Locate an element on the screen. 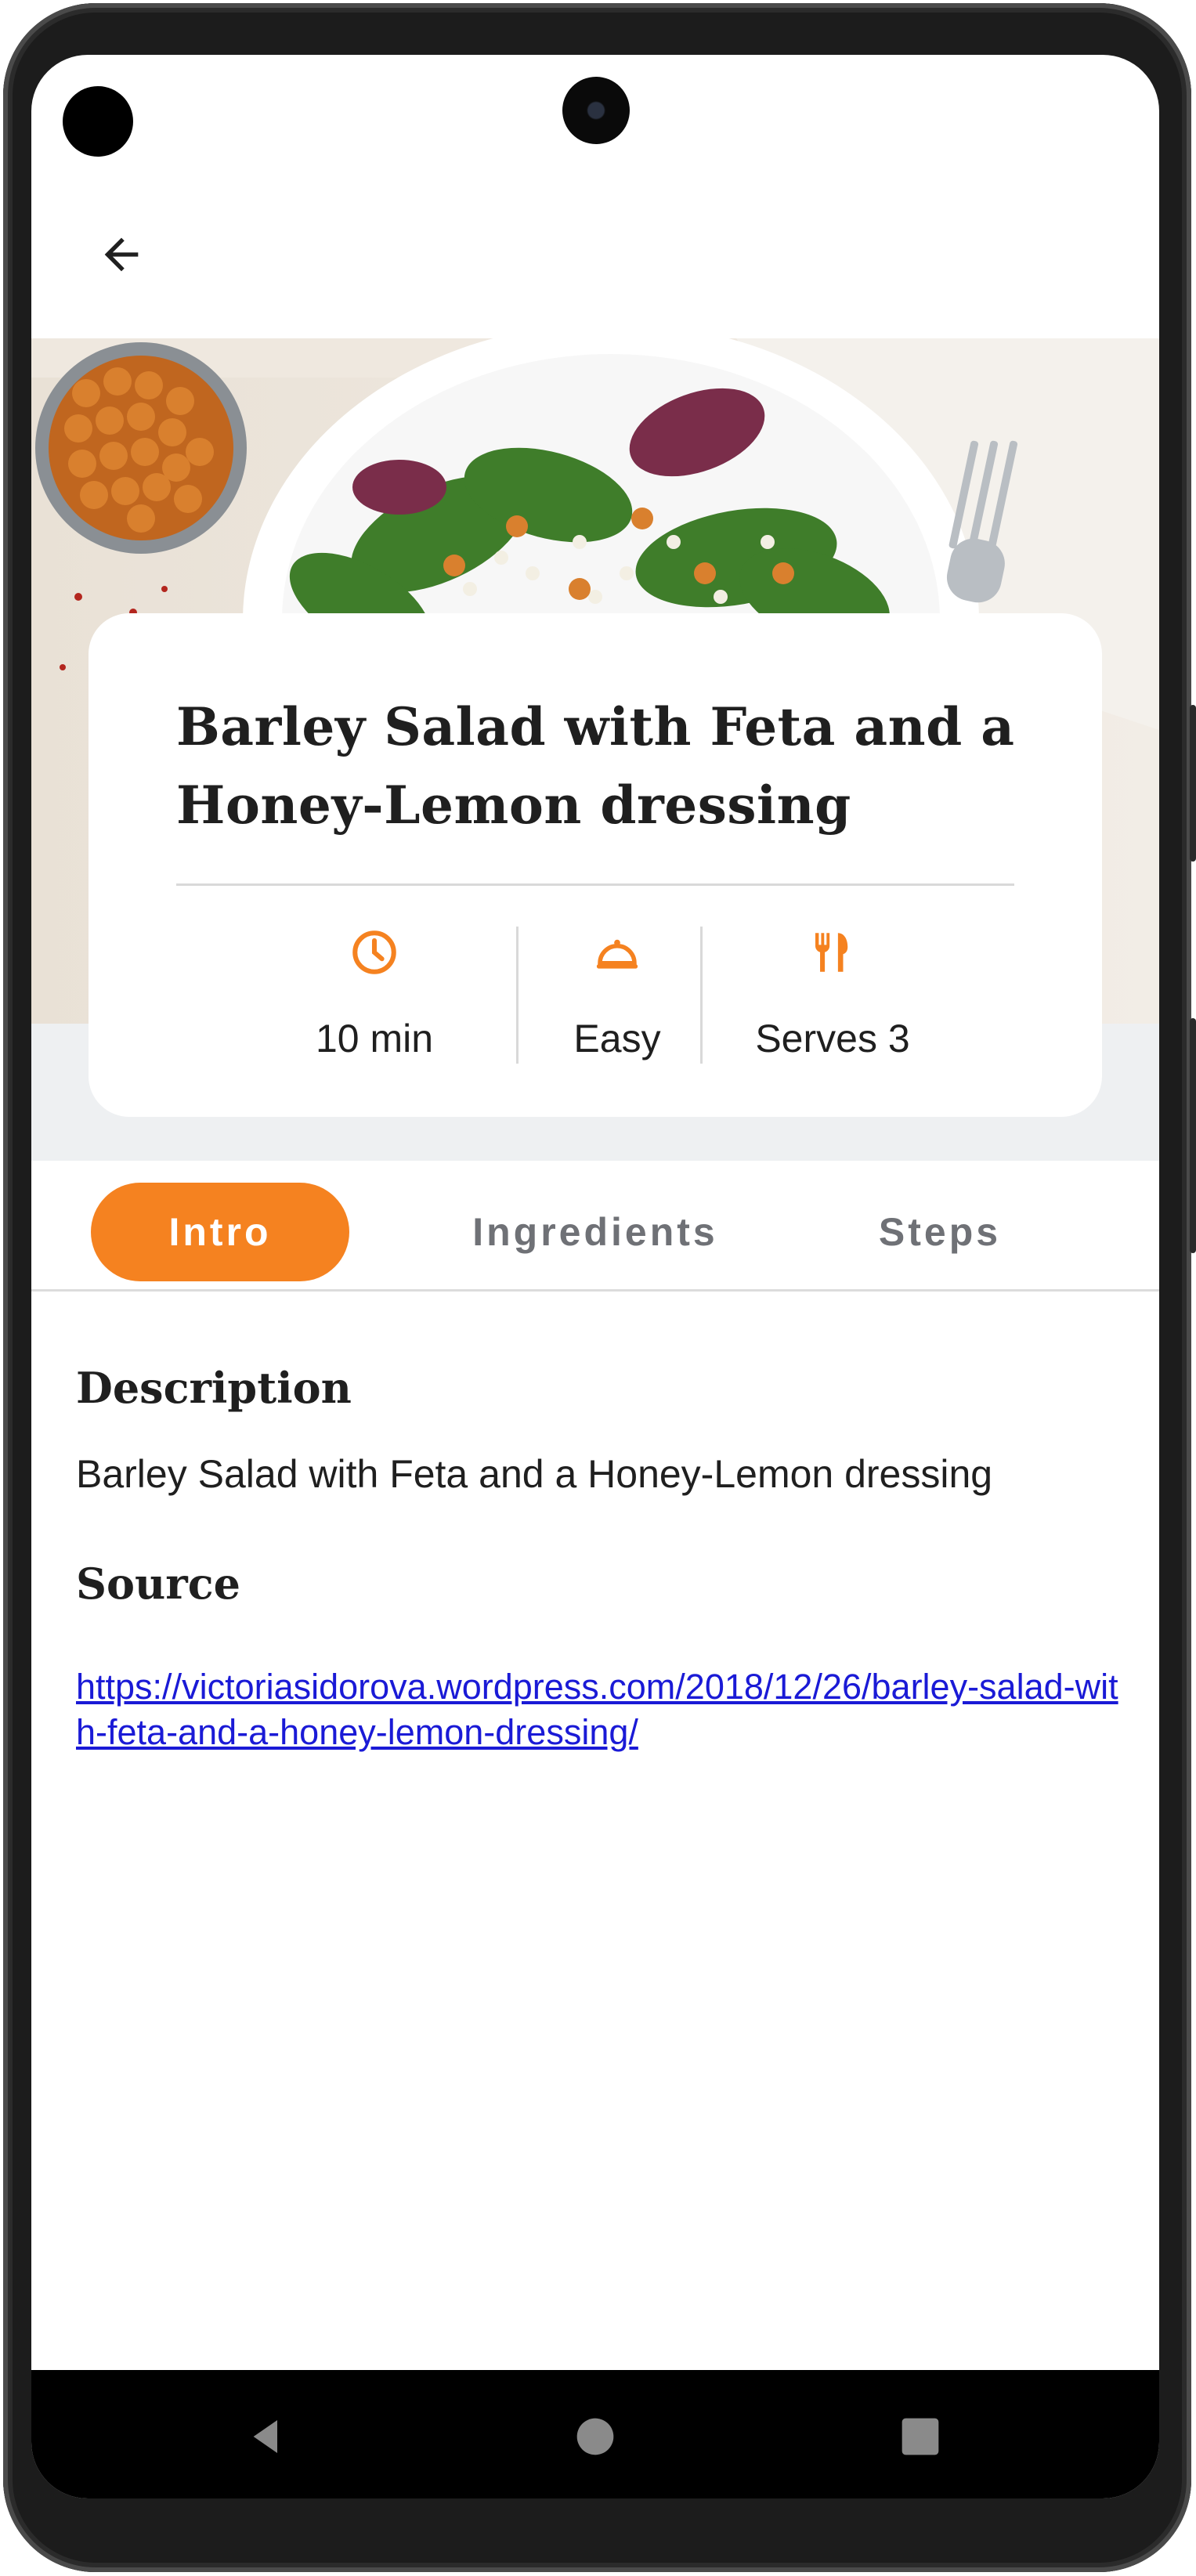  square-recents-icon is located at coordinates (920, 2436).